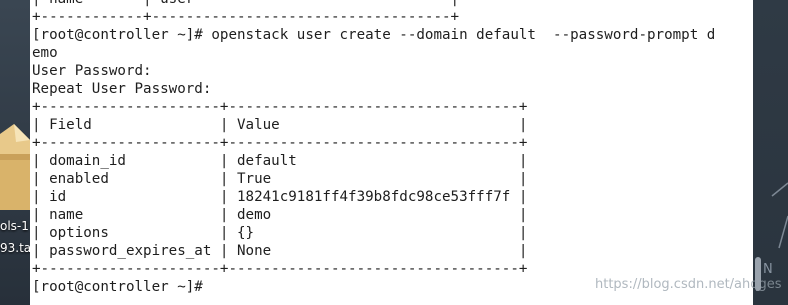 The image size is (788, 305). What do you see at coordinates (15, 167) in the screenshot?
I see `archive-file-icon` at bounding box center [15, 167].